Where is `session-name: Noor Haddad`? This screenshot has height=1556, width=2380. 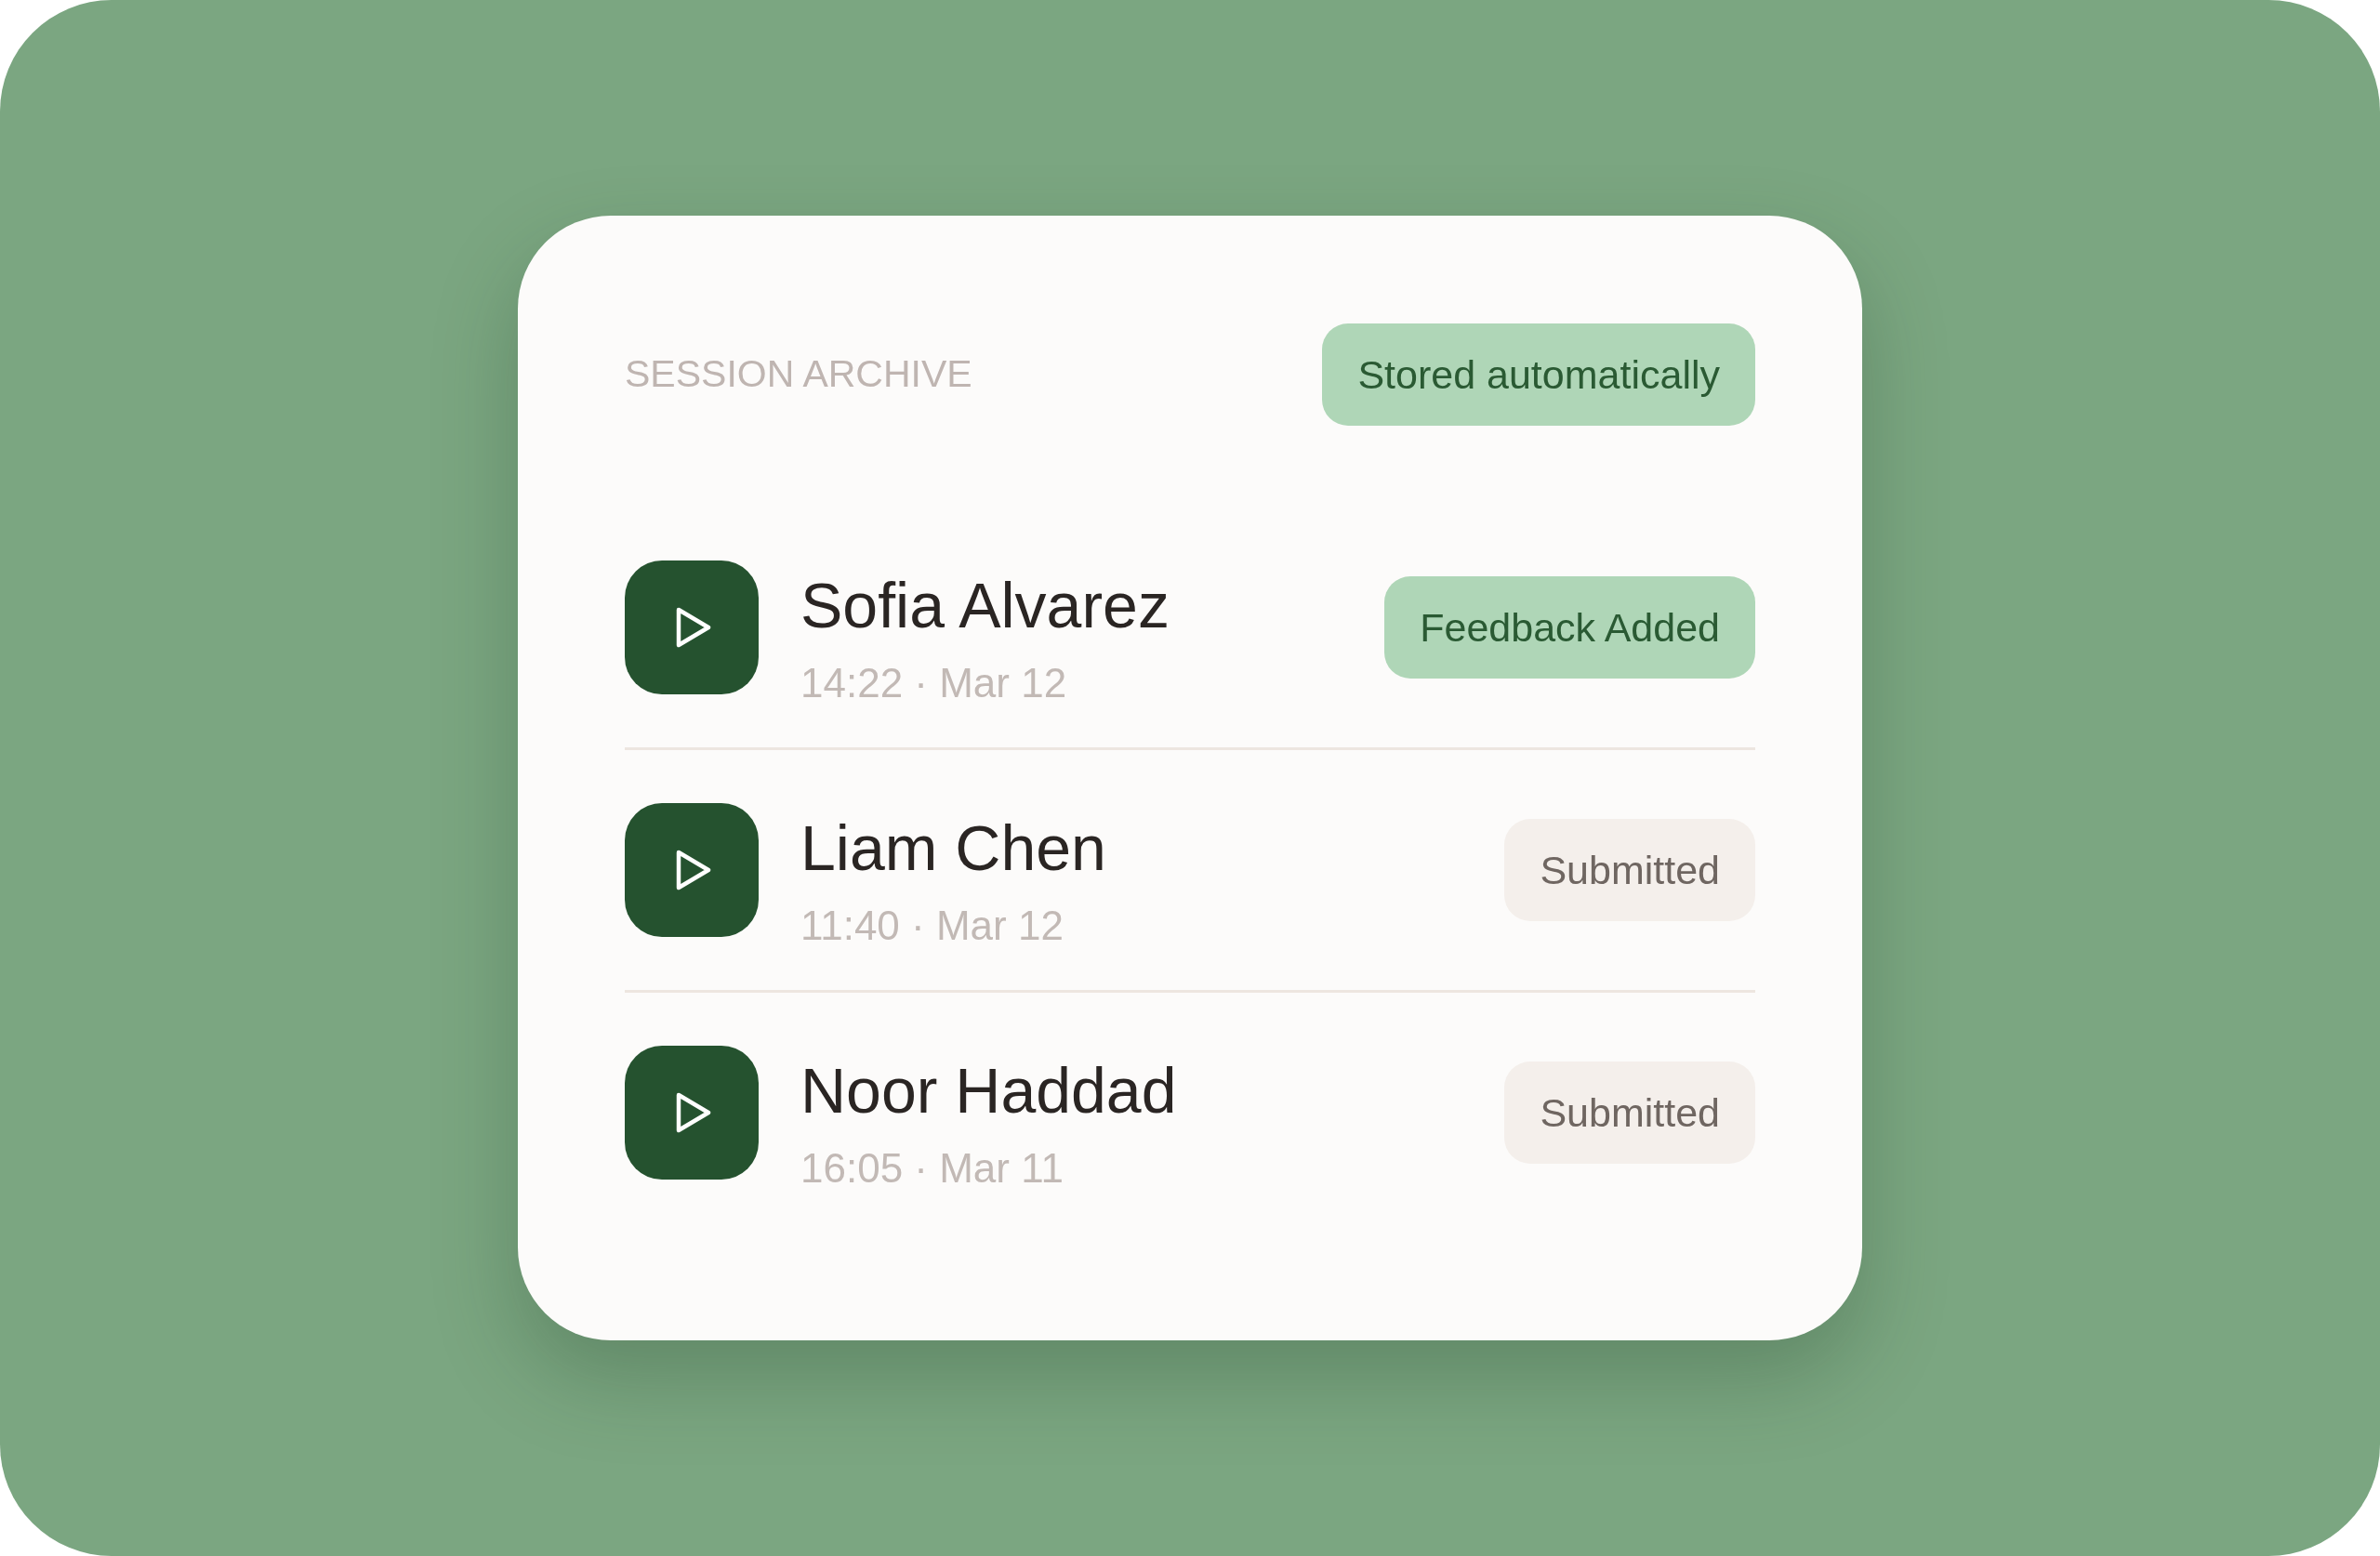 session-name: Noor Haddad is located at coordinates (988, 1090).